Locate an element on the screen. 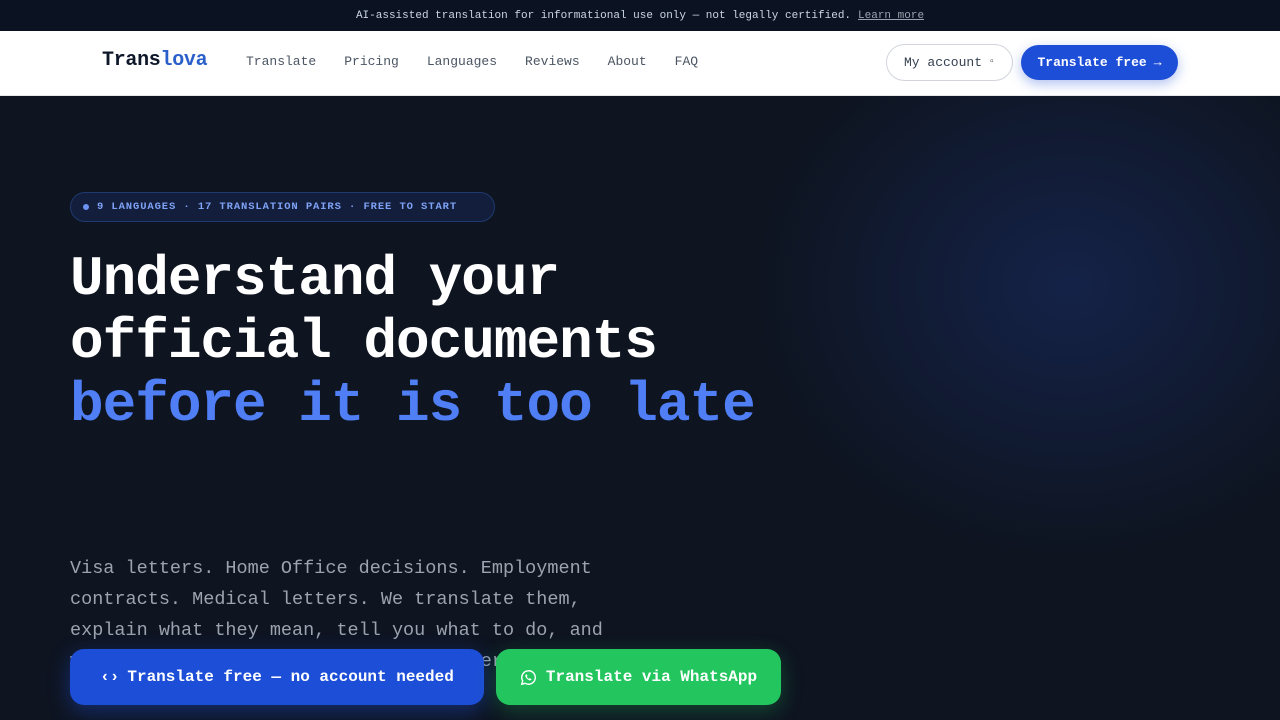 Image resolution: width=1280 pixels, height=720 pixels. whatsapp-icon is located at coordinates (528, 677).